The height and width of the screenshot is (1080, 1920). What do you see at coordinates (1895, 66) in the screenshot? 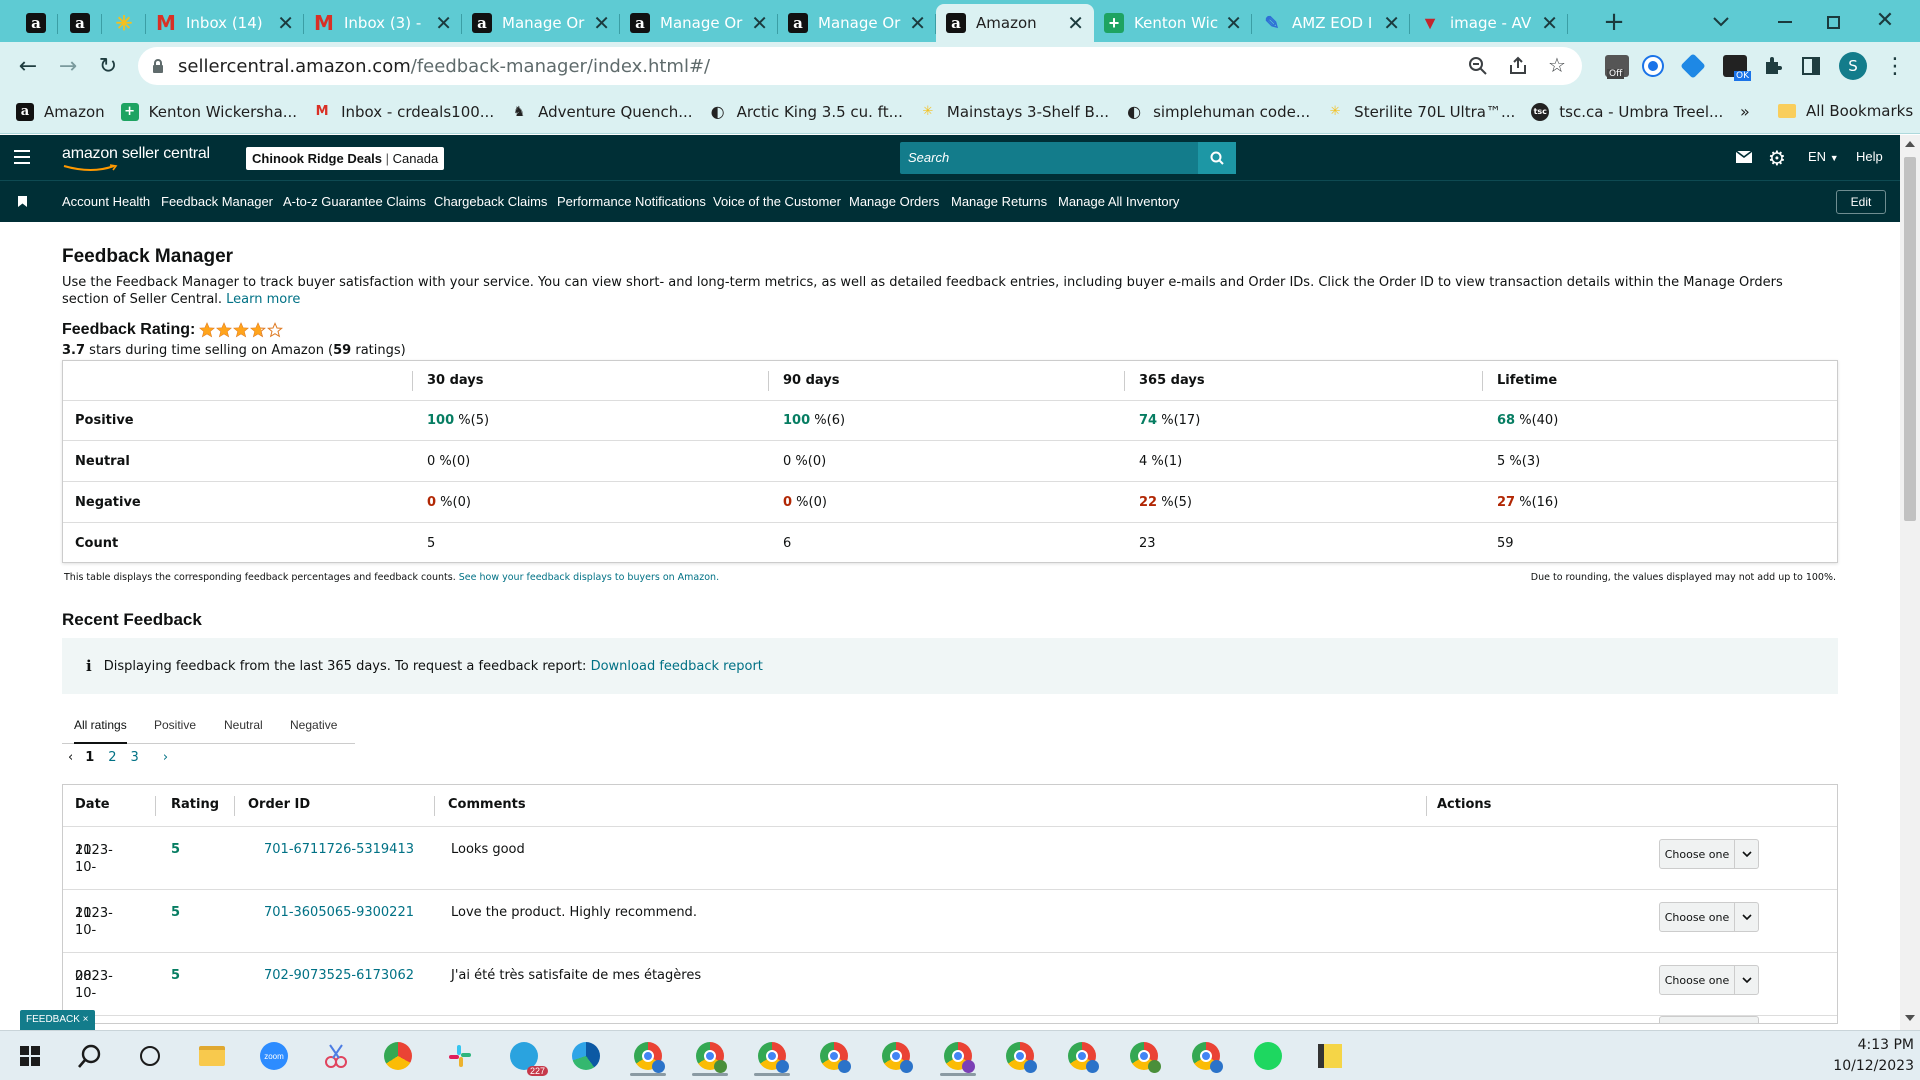
I see `kebab-menu-icon: ⋮` at bounding box center [1895, 66].